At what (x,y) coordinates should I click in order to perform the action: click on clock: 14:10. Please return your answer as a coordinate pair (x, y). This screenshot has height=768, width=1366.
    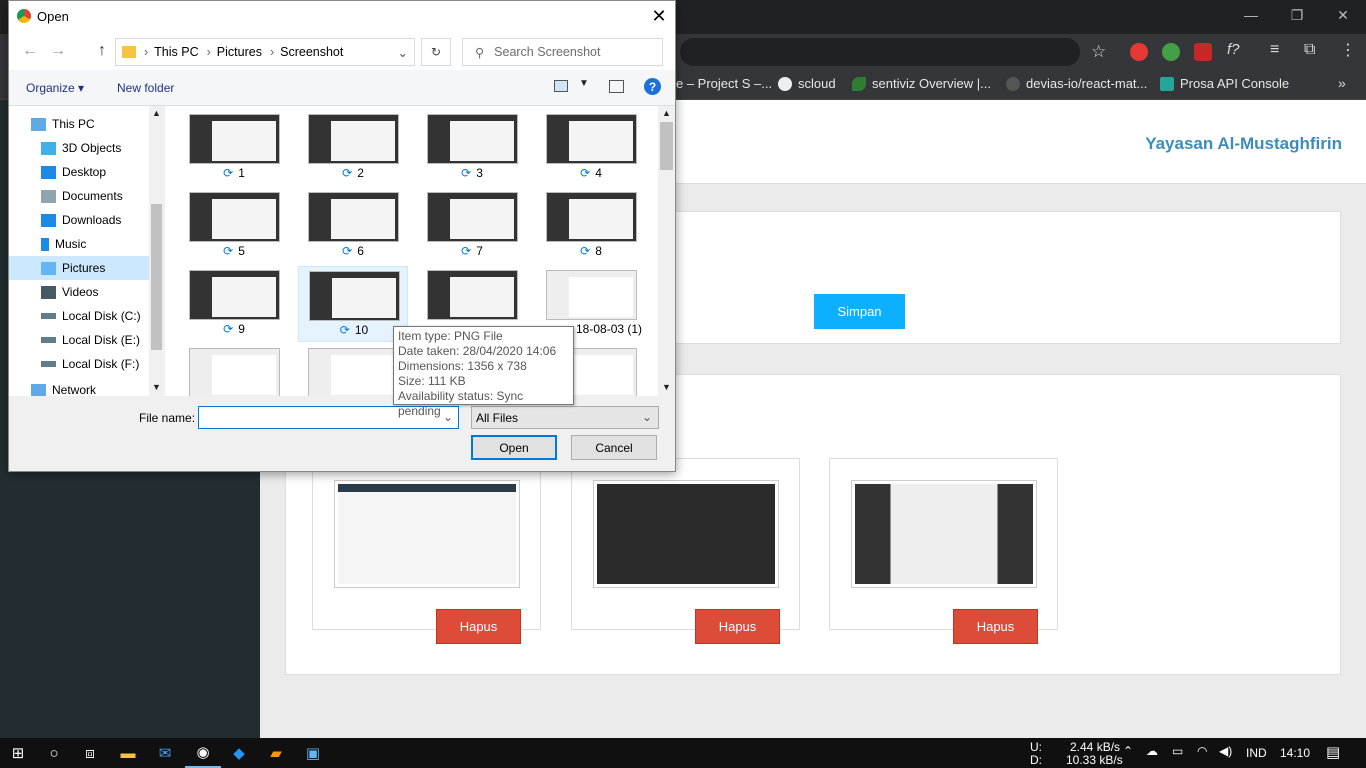
    Looking at the image, I should click on (1295, 753).